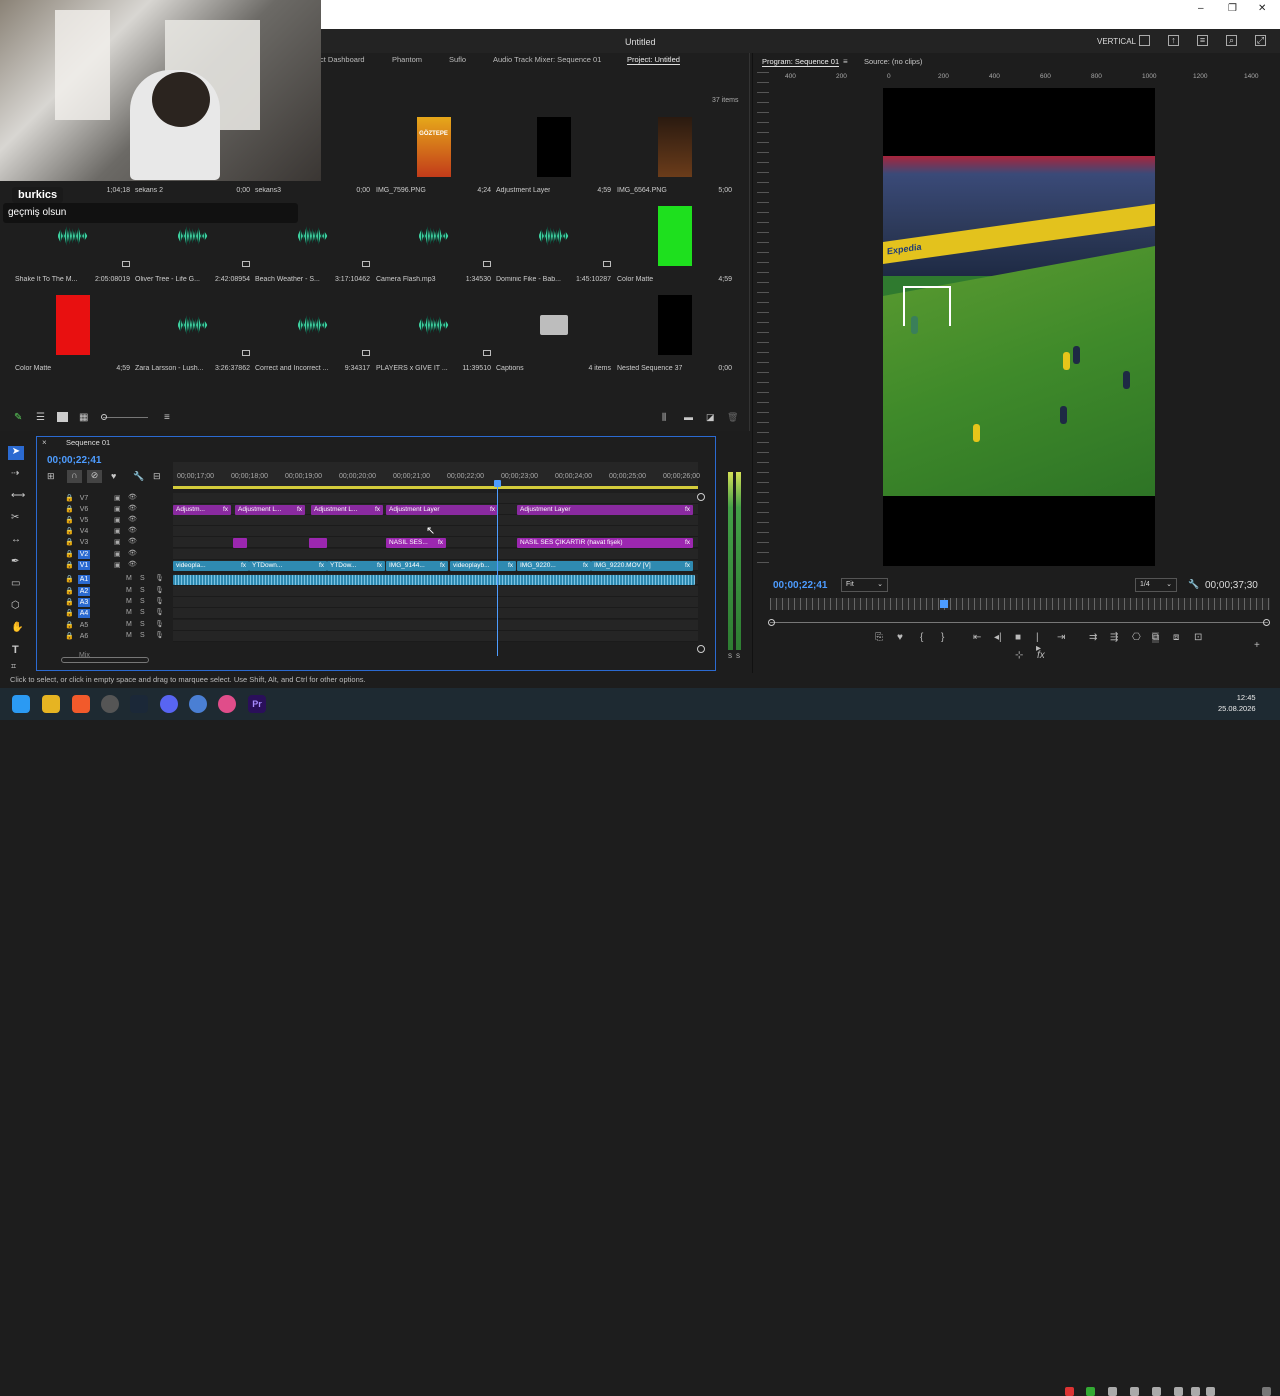 The image size is (1280, 1396). I want to click on new-bin-icon: ▬, so click(688, 417).